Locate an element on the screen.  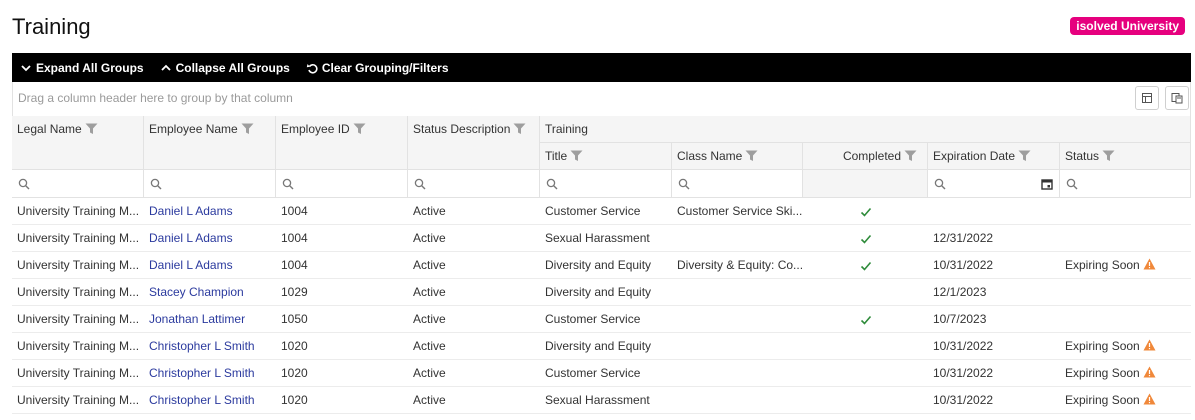
spreadsheet-icon is located at coordinates (1147, 98).